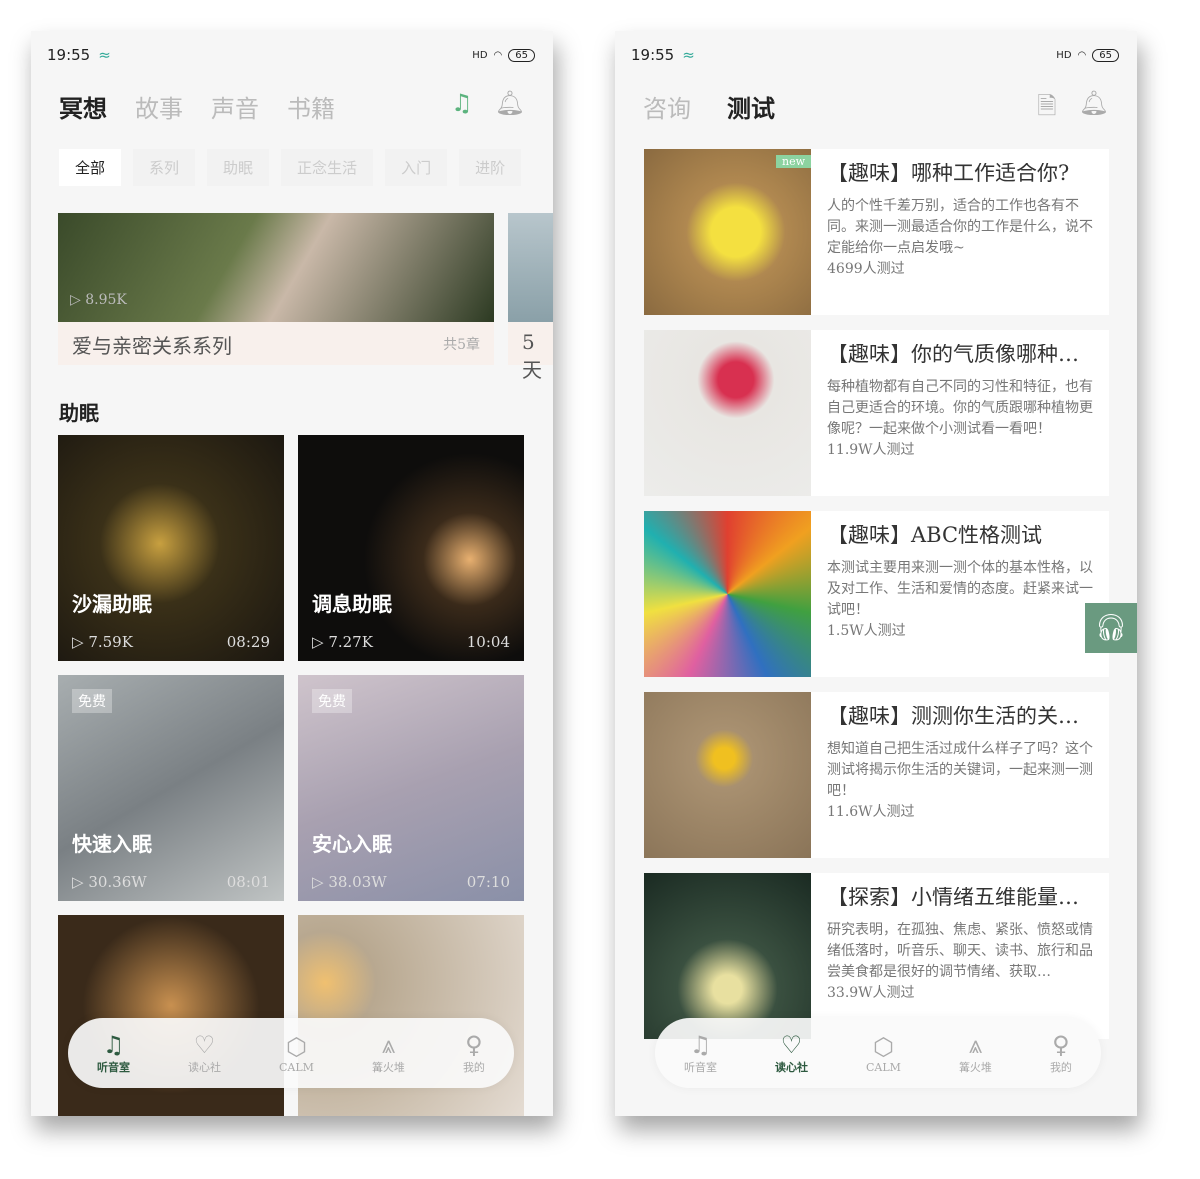  I want to click on play-icon: ▷, so click(78, 300).